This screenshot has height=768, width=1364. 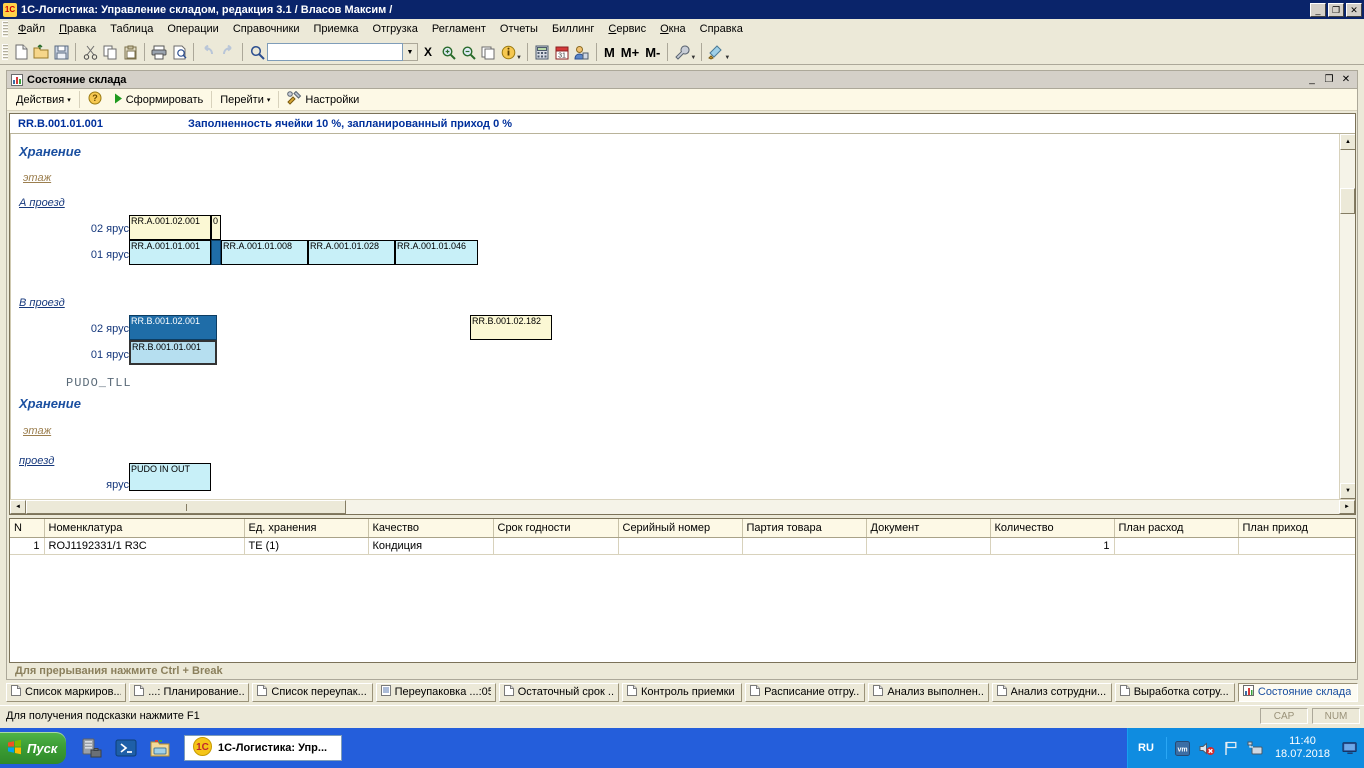 What do you see at coordinates (77, 29) in the screenshot?
I see `menu-edit: Правка` at bounding box center [77, 29].